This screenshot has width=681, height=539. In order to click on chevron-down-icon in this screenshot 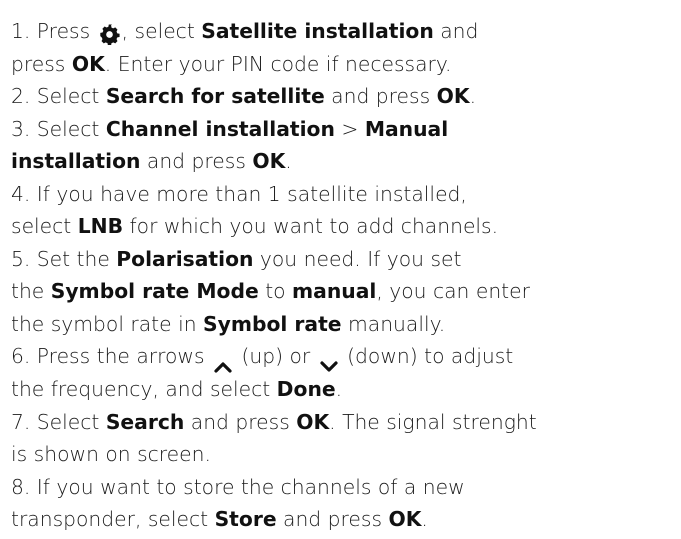, I will do `click(329, 361)`.